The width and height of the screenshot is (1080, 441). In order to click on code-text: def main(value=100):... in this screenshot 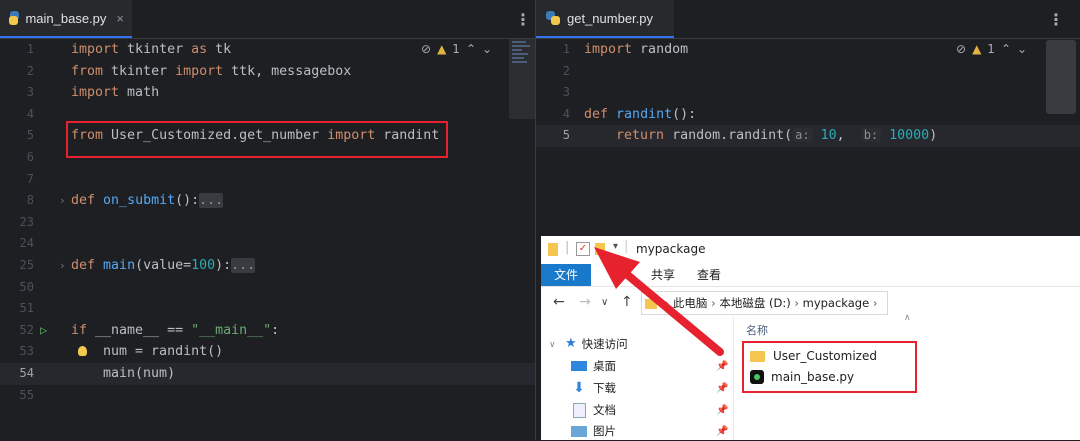, I will do `click(163, 265)`.